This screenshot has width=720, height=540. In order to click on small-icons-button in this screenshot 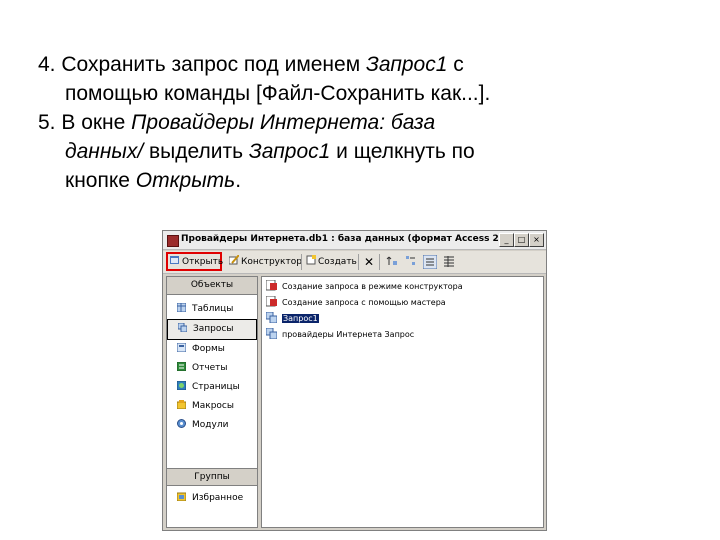, I will do `click(411, 262)`.